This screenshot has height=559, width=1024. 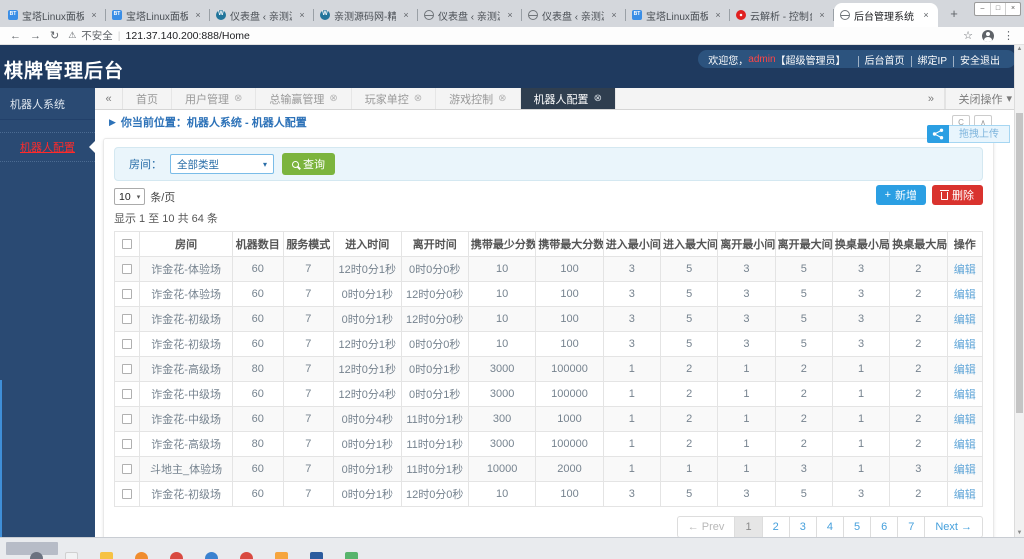 What do you see at coordinates (54, 35) in the screenshot?
I see `refresh-icon: ↻` at bounding box center [54, 35].